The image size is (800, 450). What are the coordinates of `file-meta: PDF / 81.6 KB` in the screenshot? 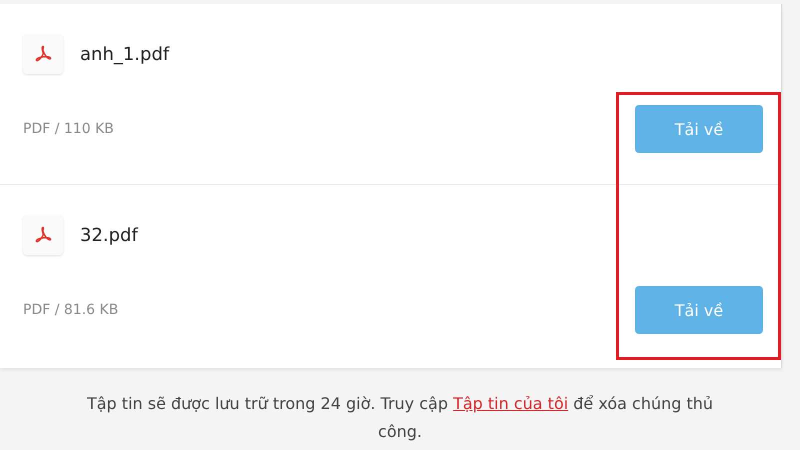 It's located at (70, 310).